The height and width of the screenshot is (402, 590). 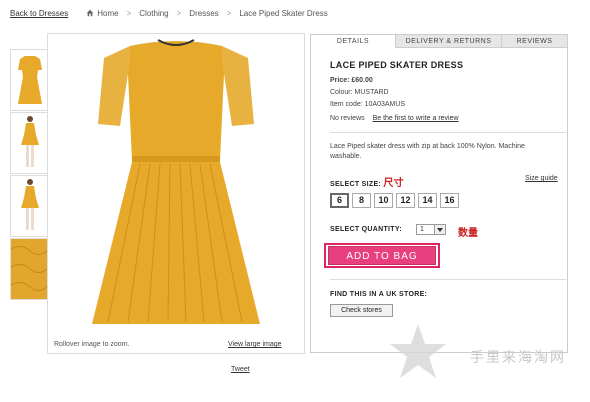 I want to click on breadcrumb-current: Lace Piped Skater Dress, so click(x=283, y=13).